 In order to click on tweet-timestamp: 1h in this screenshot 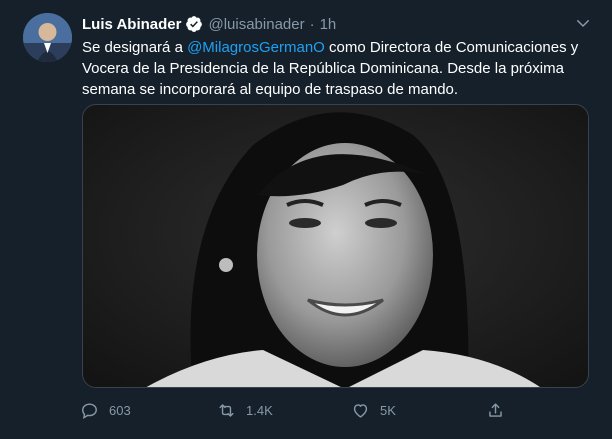, I will do `click(328, 24)`.